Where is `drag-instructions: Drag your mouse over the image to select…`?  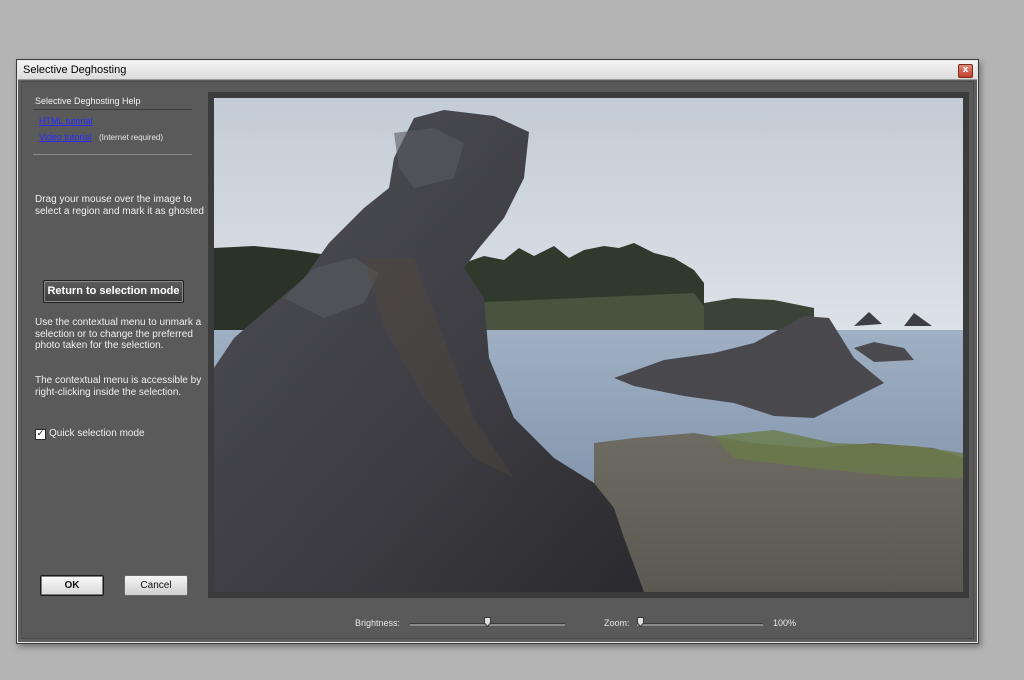 drag-instructions: Drag your mouse over the image to select… is located at coordinates (119, 205).